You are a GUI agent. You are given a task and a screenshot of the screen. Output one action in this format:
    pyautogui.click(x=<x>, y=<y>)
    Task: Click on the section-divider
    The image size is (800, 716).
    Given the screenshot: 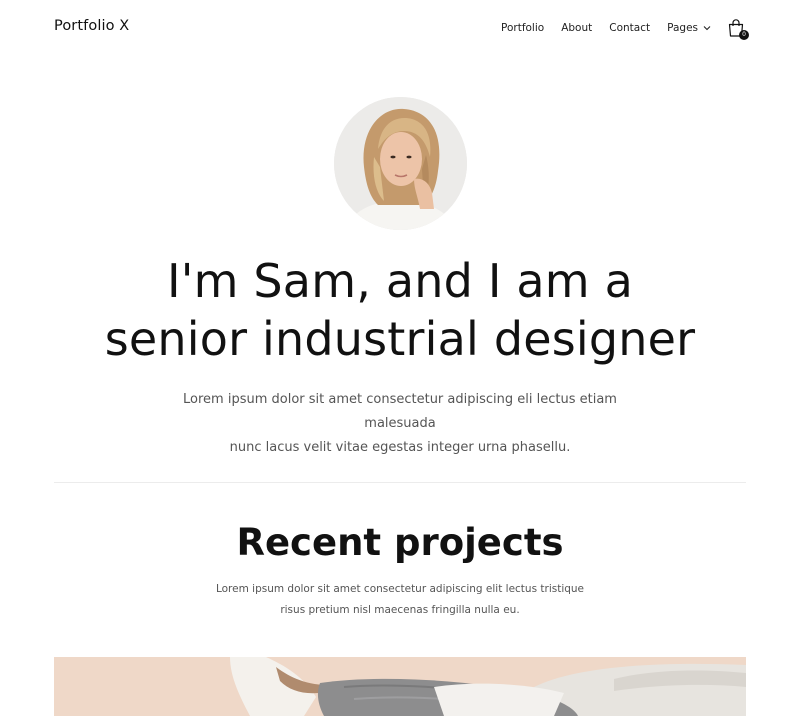 What is the action you would take?
    pyautogui.click(x=400, y=482)
    